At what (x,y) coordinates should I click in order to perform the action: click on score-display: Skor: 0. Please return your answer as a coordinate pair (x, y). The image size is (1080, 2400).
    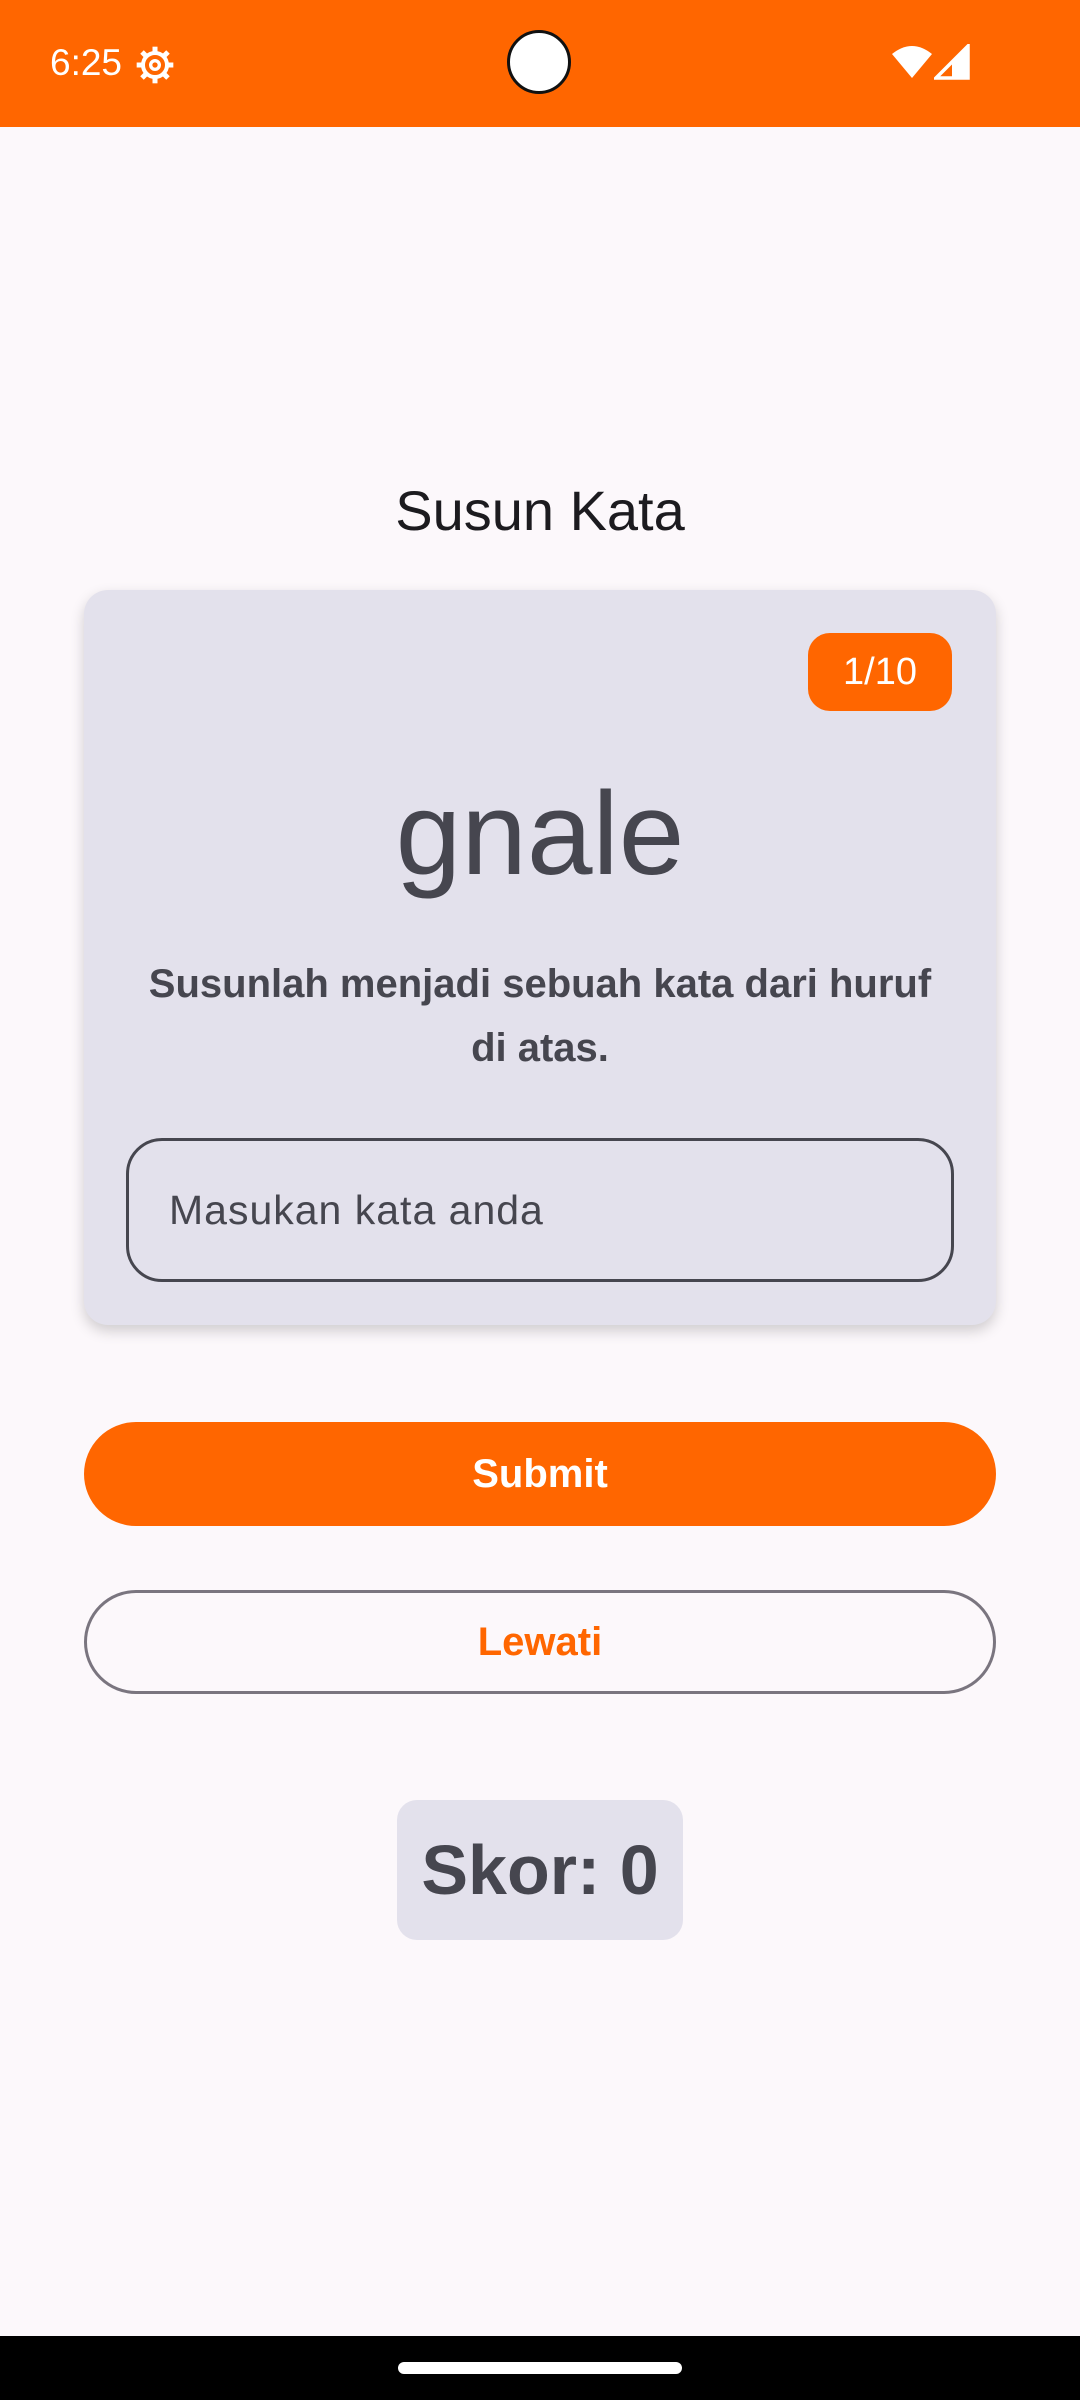
    Looking at the image, I should click on (540, 1870).